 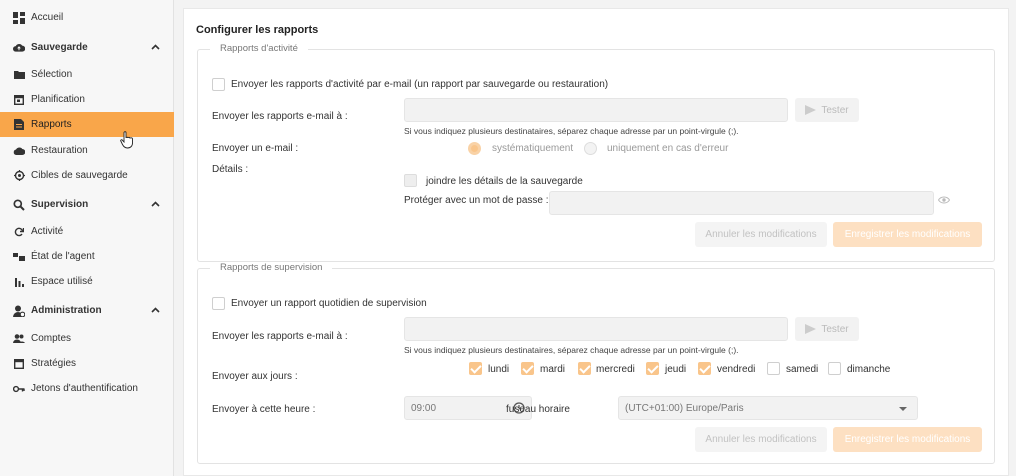 What do you see at coordinates (944, 201) in the screenshot?
I see `eye-icon` at bounding box center [944, 201].